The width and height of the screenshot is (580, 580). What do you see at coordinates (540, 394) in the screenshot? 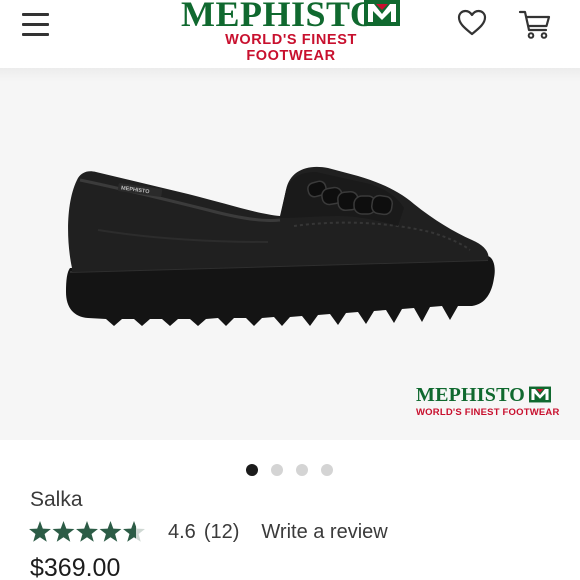
I see `image-logo-m-emblem-icon` at bounding box center [540, 394].